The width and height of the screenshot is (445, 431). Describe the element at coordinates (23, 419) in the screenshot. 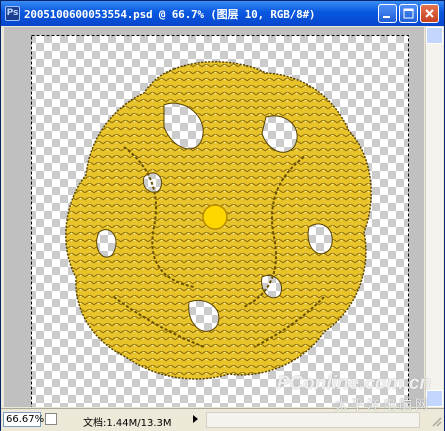

I see `zoom-level-field: 66.67%` at that location.